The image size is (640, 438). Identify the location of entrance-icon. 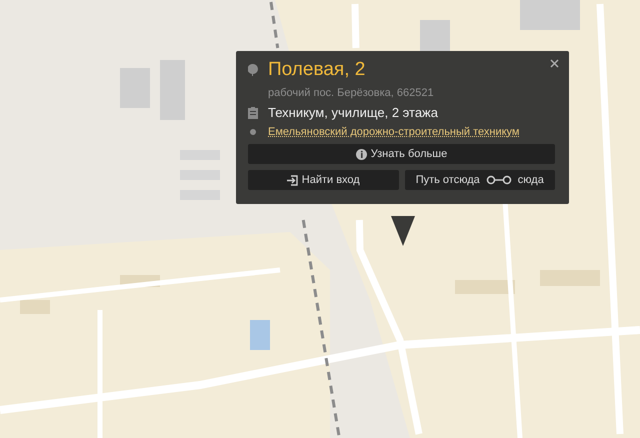
(292, 180).